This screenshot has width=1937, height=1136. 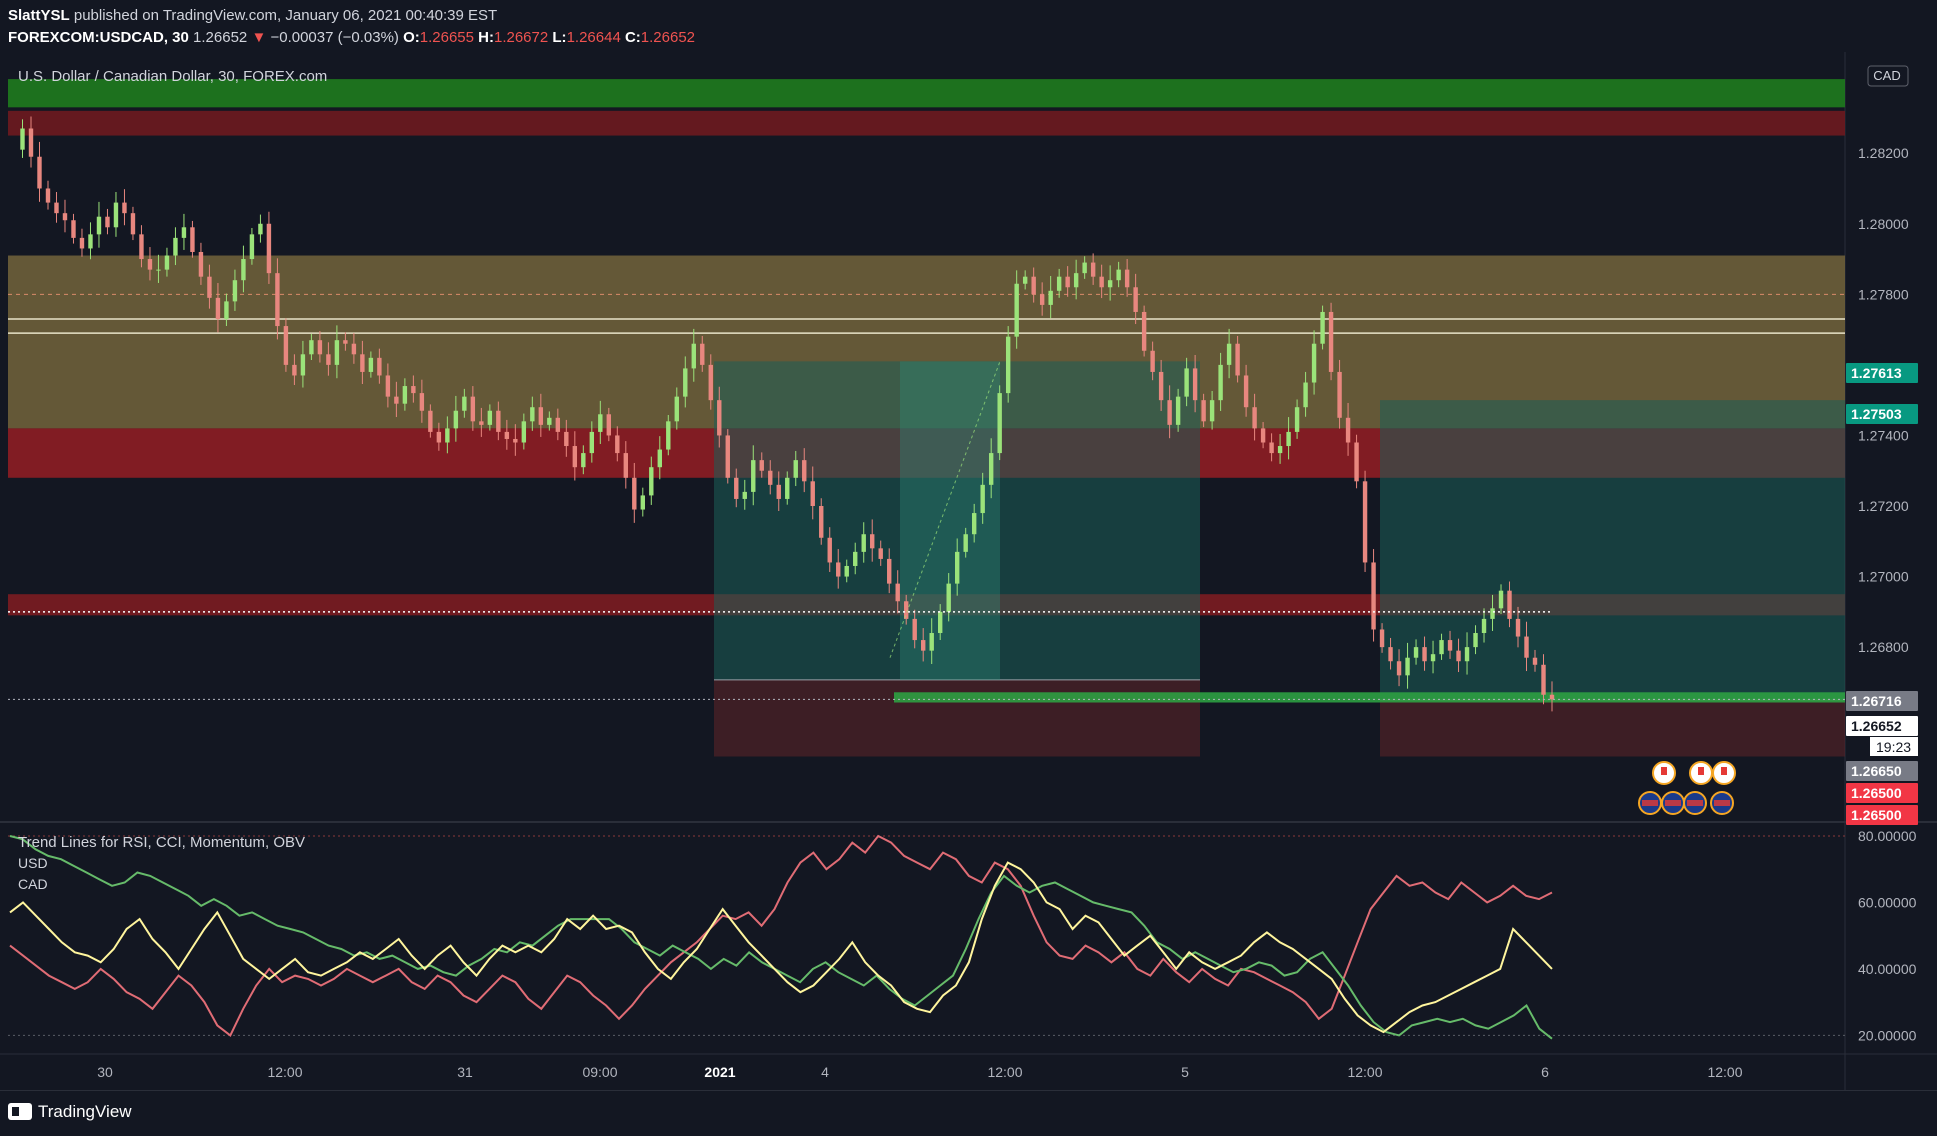 What do you see at coordinates (1876, 771) in the screenshot?
I see `price-label-text: 1.26650` at bounding box center [1876, 771].